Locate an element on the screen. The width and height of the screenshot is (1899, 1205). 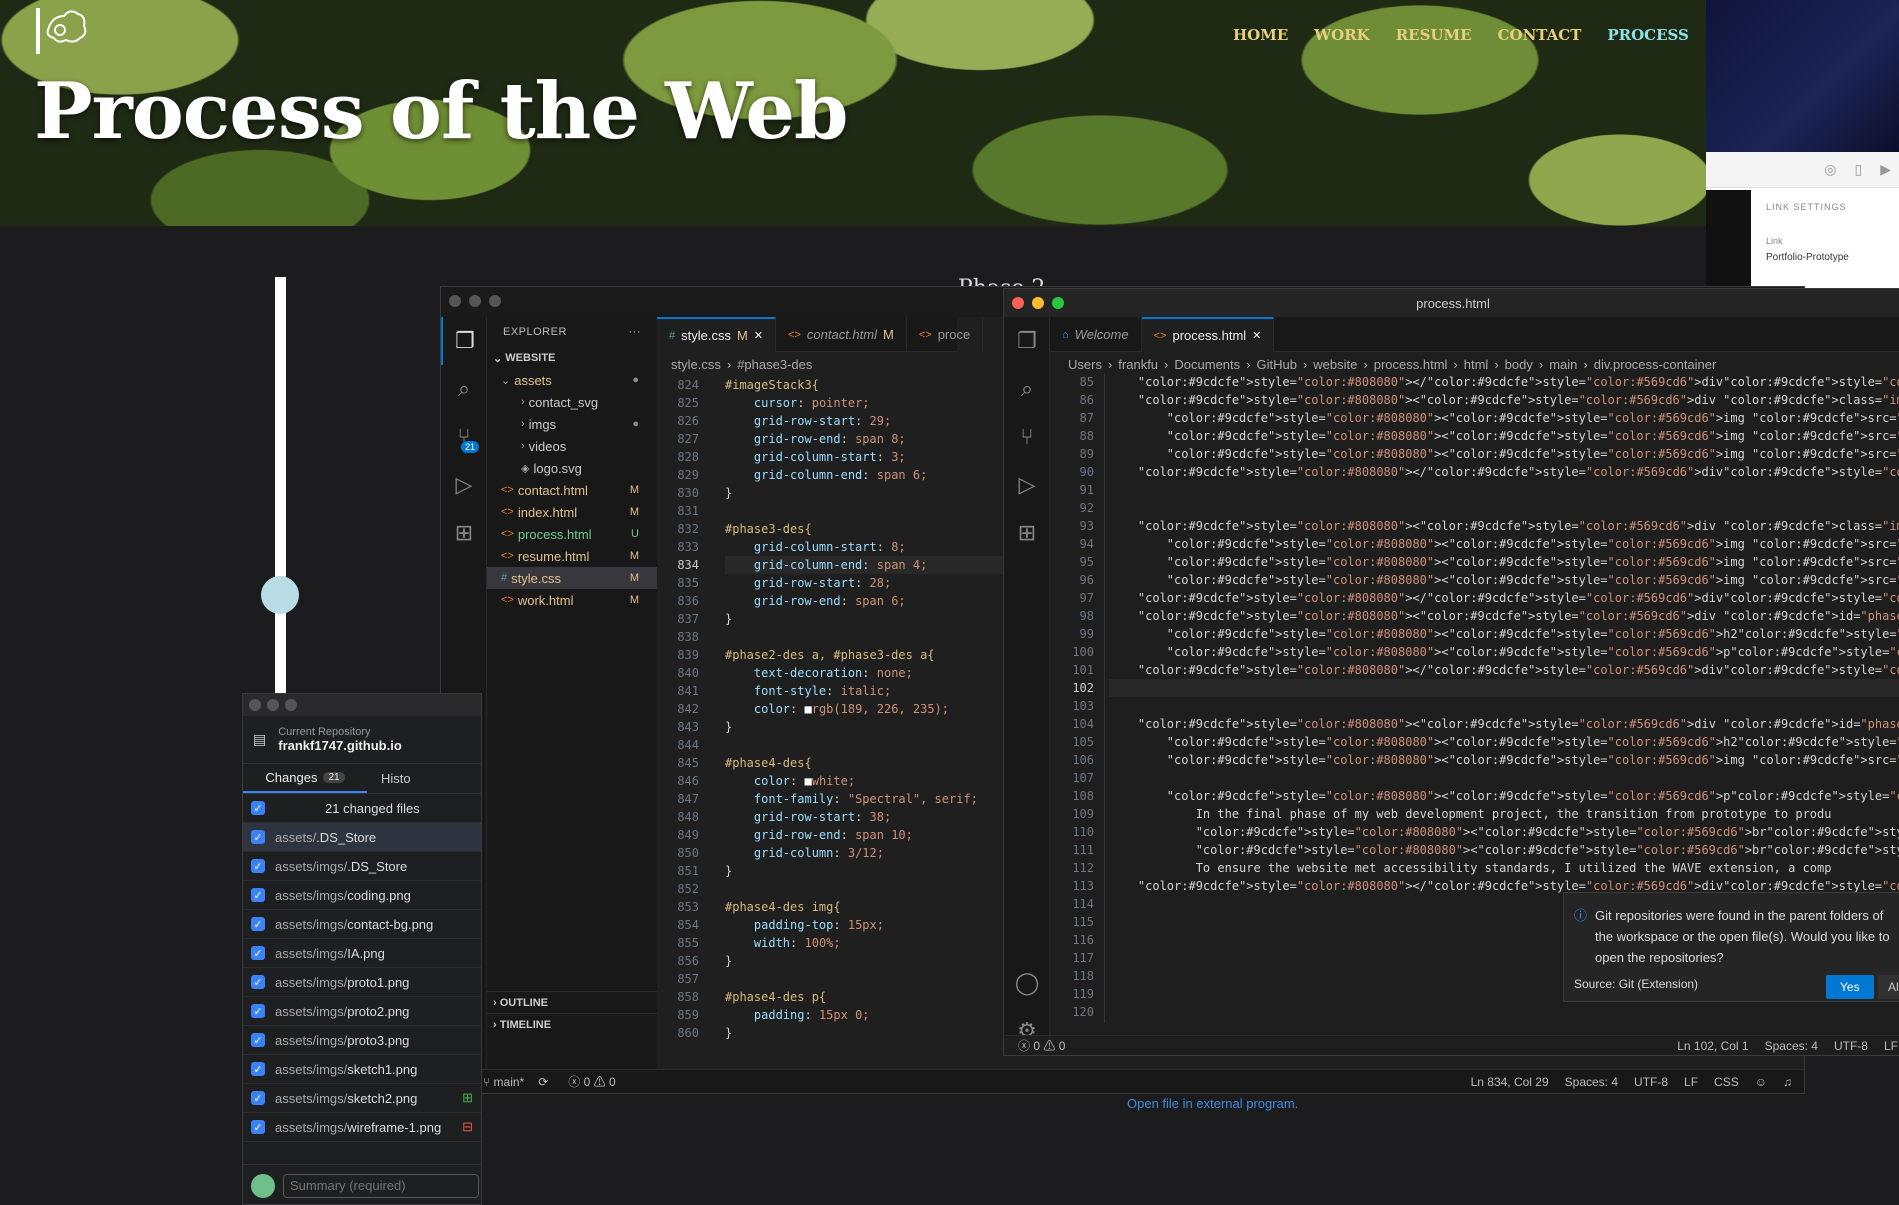
notification-yes-button: Yes is located at coordinates (1850, 987).